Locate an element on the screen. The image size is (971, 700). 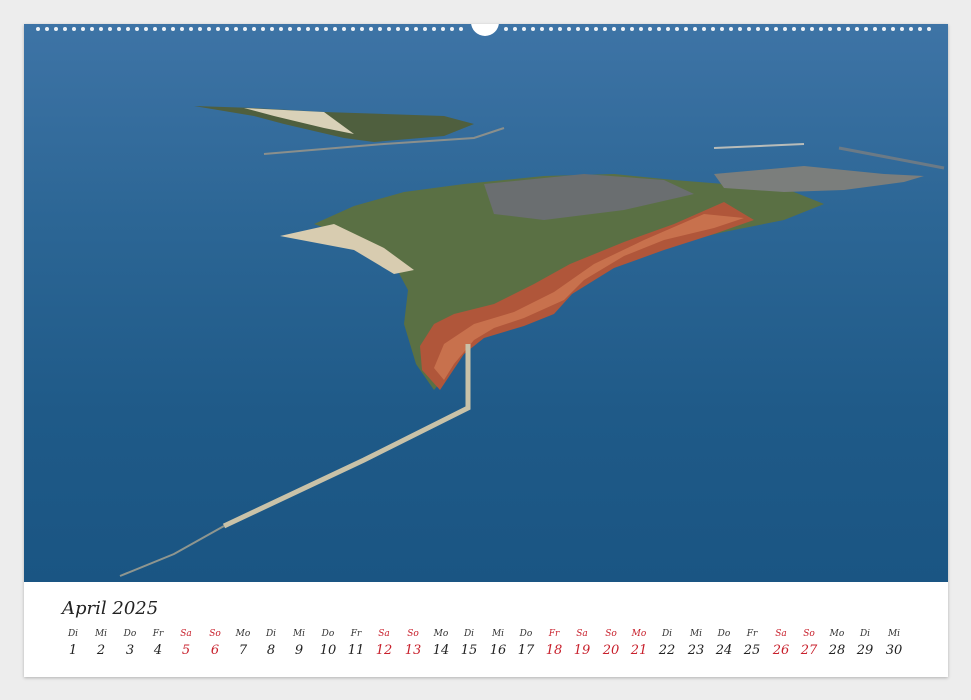
weekday-label: Fr is located at coordinates (554, 634).